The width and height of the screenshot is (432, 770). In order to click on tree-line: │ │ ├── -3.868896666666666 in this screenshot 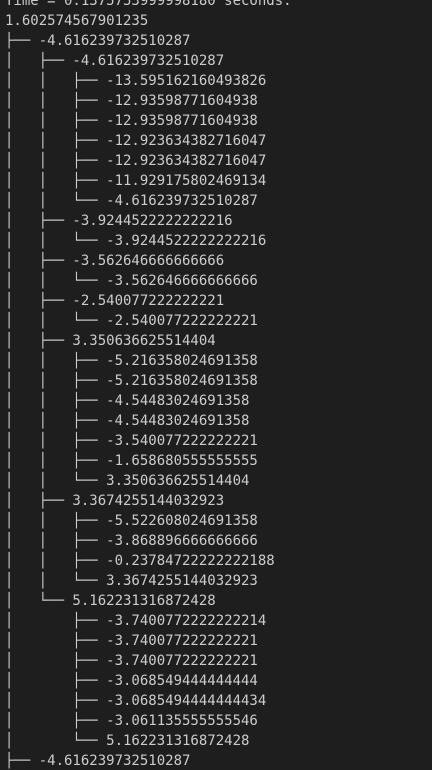, I will do `click(131, 541)`.